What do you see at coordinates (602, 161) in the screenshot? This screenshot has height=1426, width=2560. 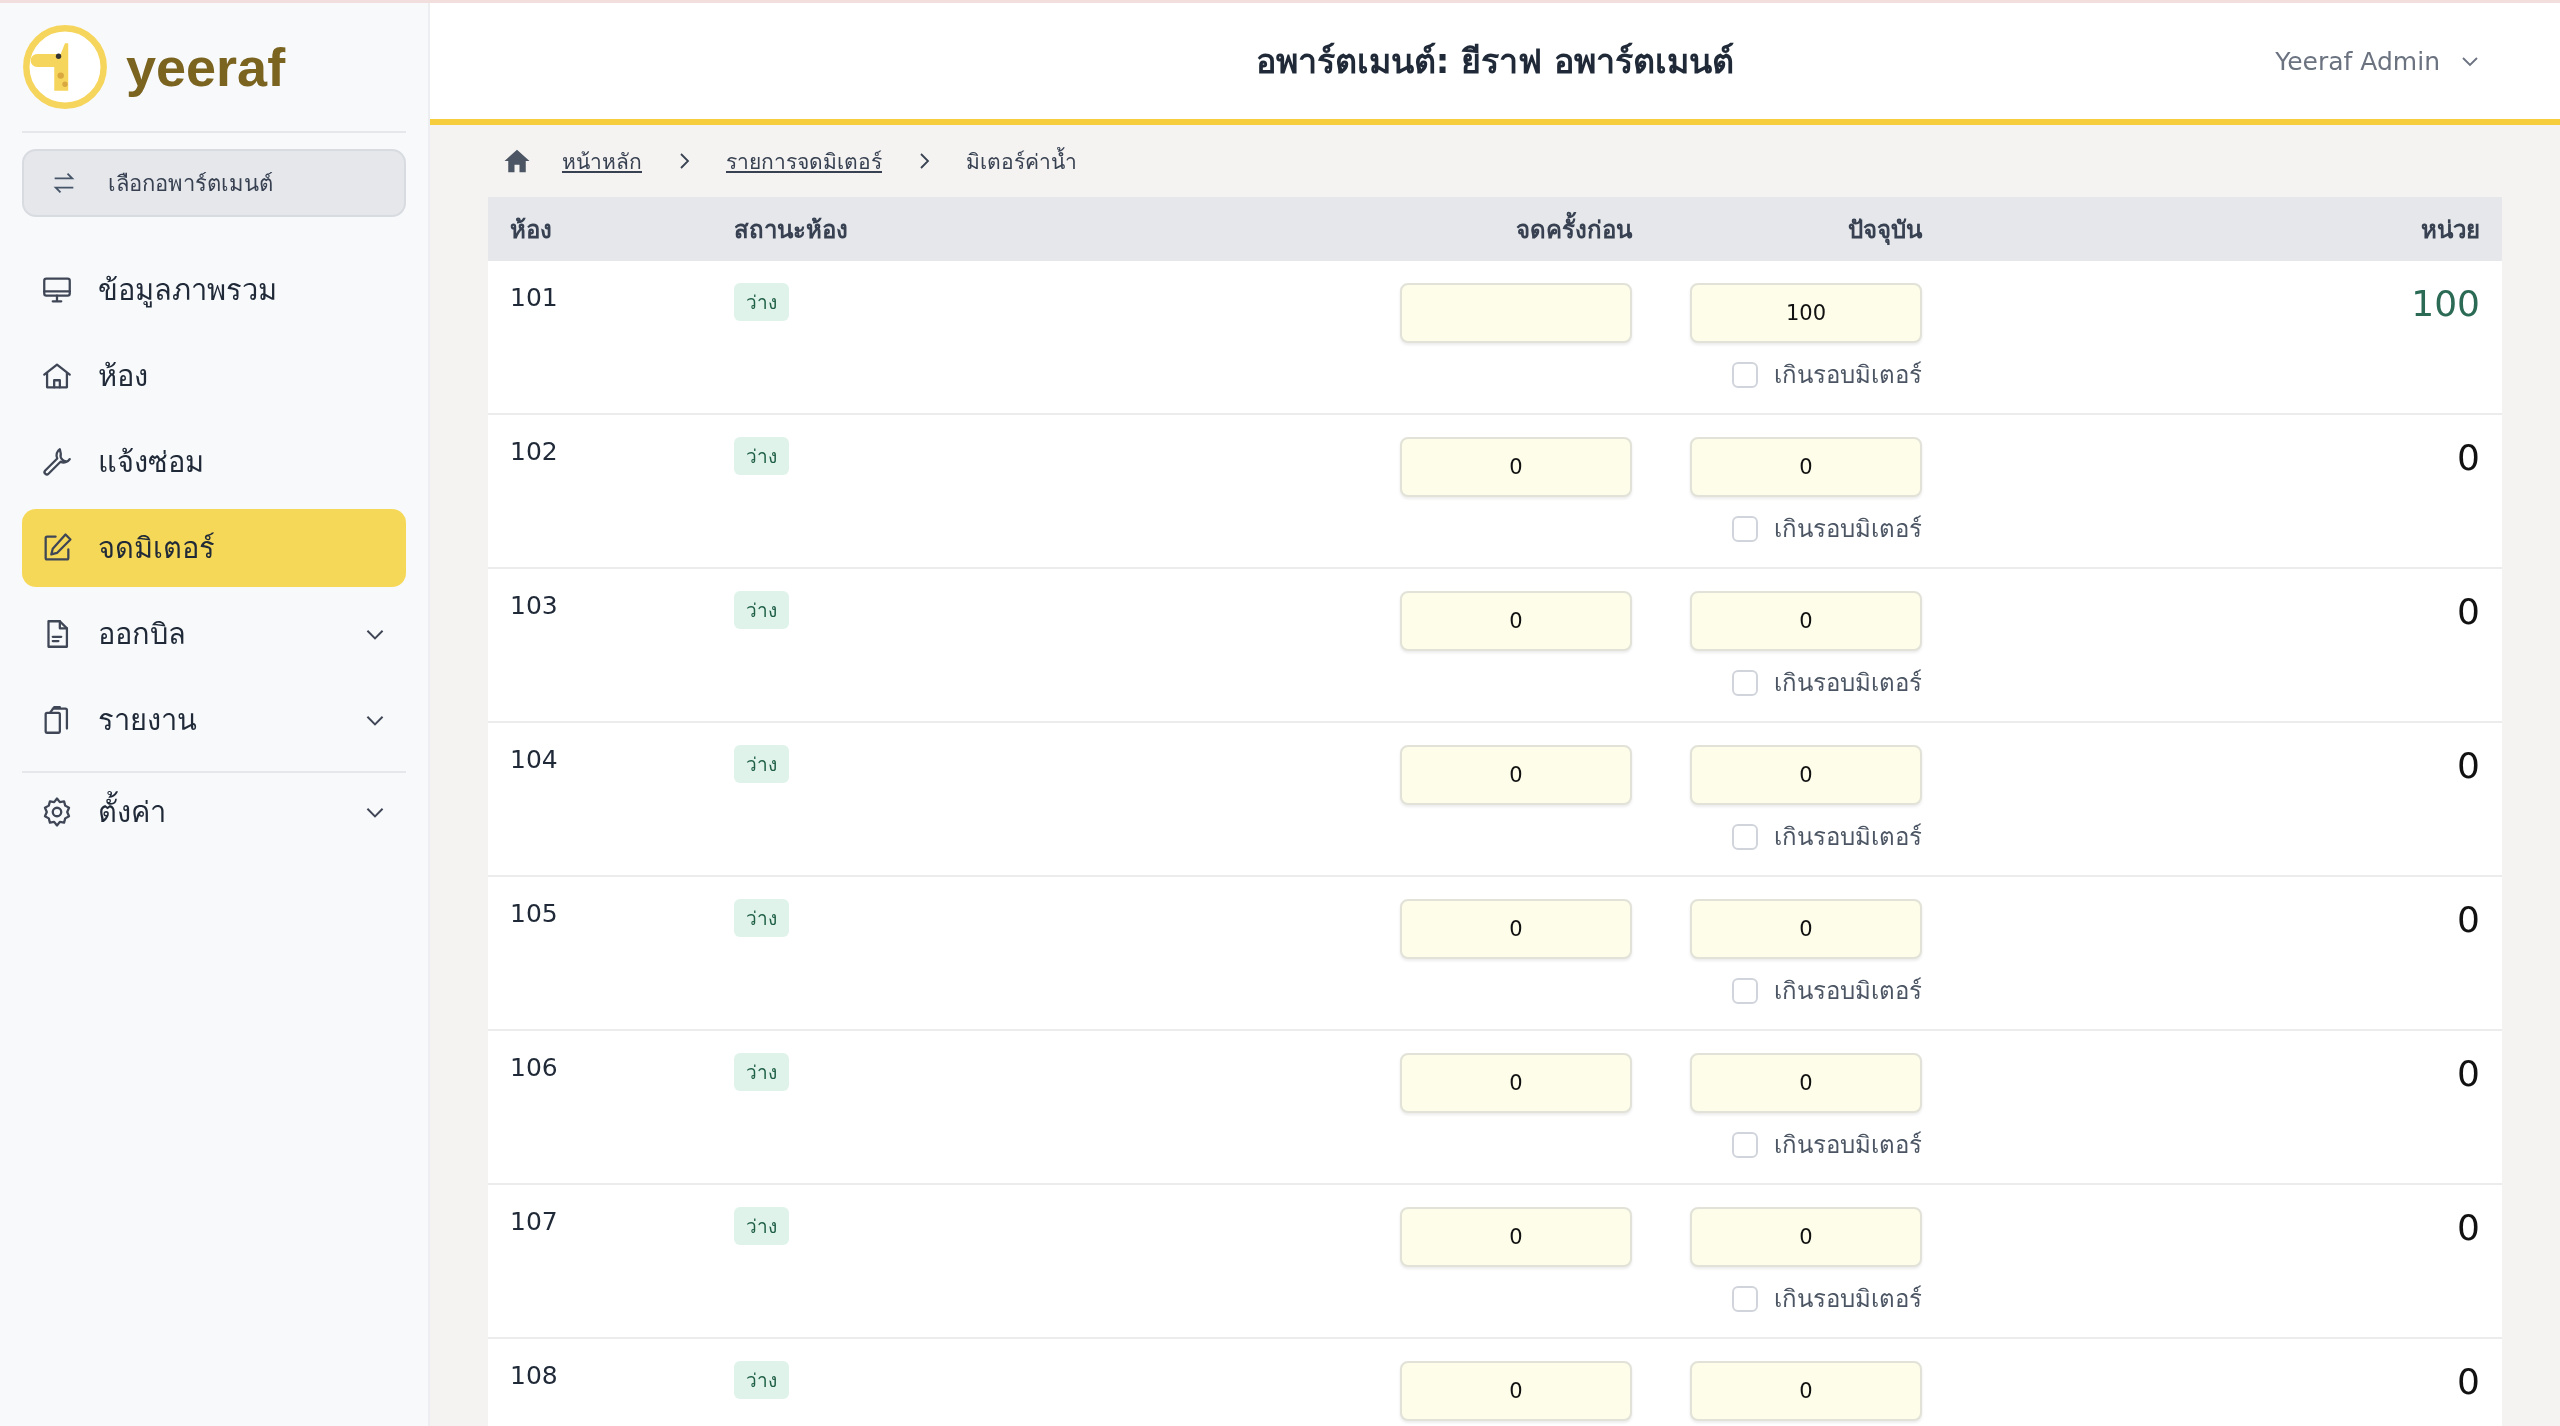 I see `breadcrumb-link: หน้าหลัก` at bounding box center [602, 161].